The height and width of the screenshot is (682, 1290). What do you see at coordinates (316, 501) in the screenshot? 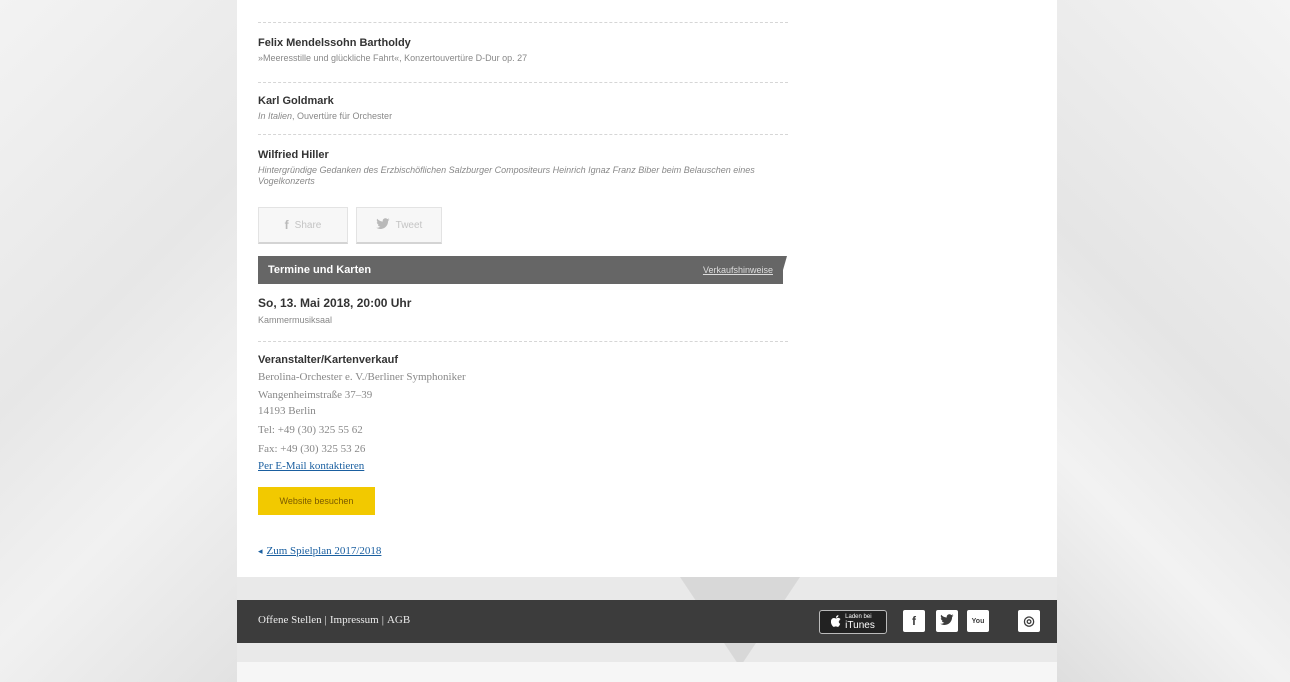
I see `visit-website-button: Website besuchen` at bounding box center [316, 501].